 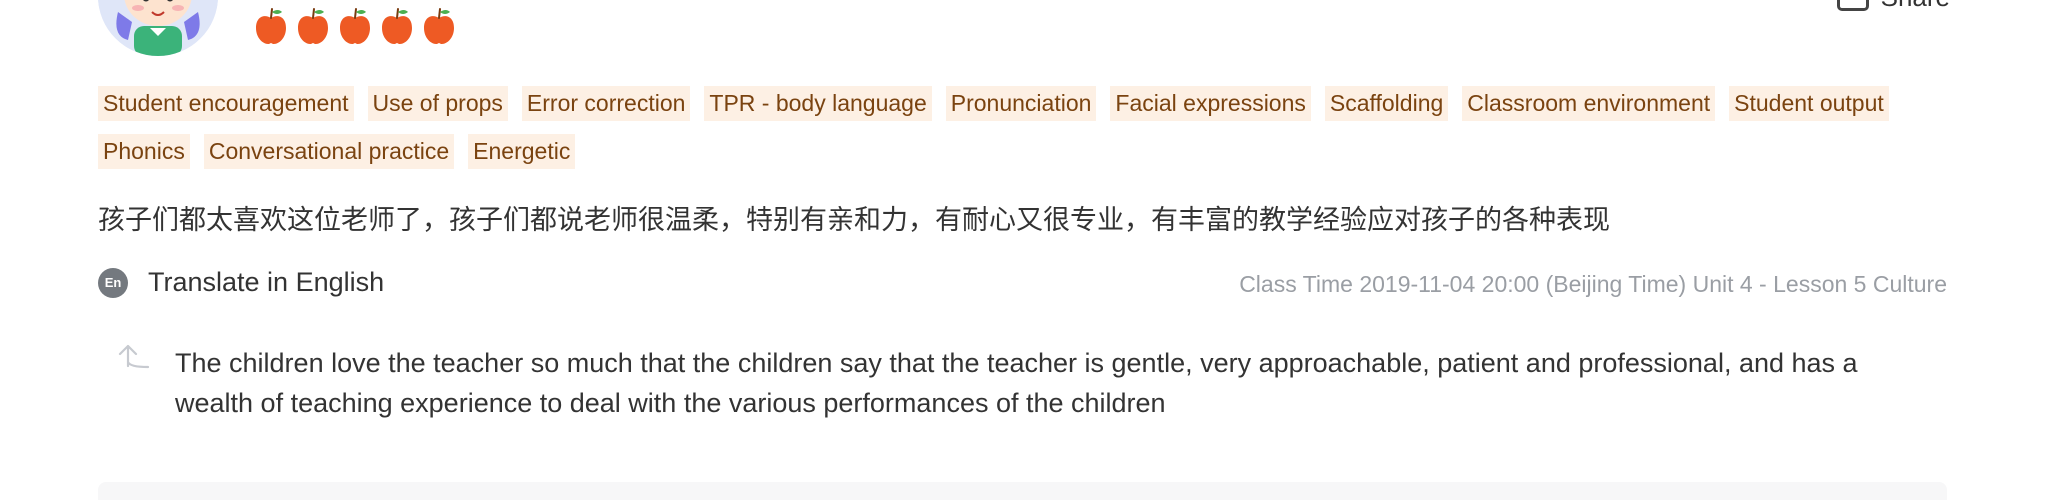 I want to click on feedback-tag: Phonics, so click(x=144, y=151).